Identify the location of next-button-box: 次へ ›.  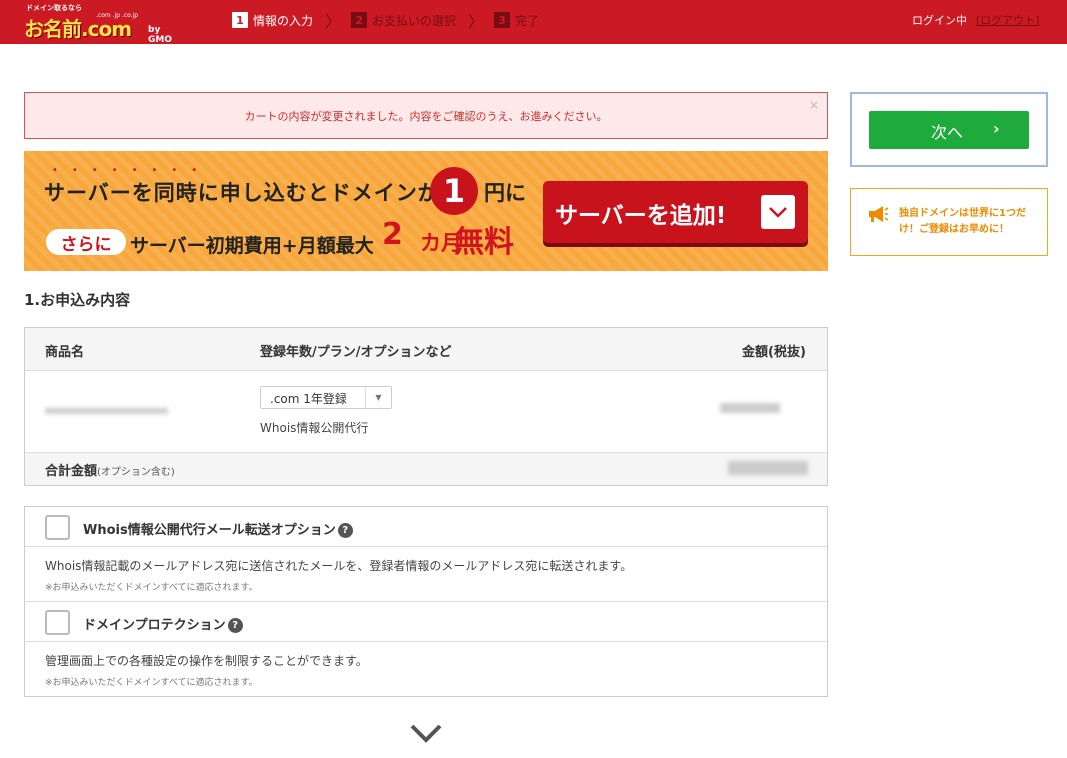
(949, 129).